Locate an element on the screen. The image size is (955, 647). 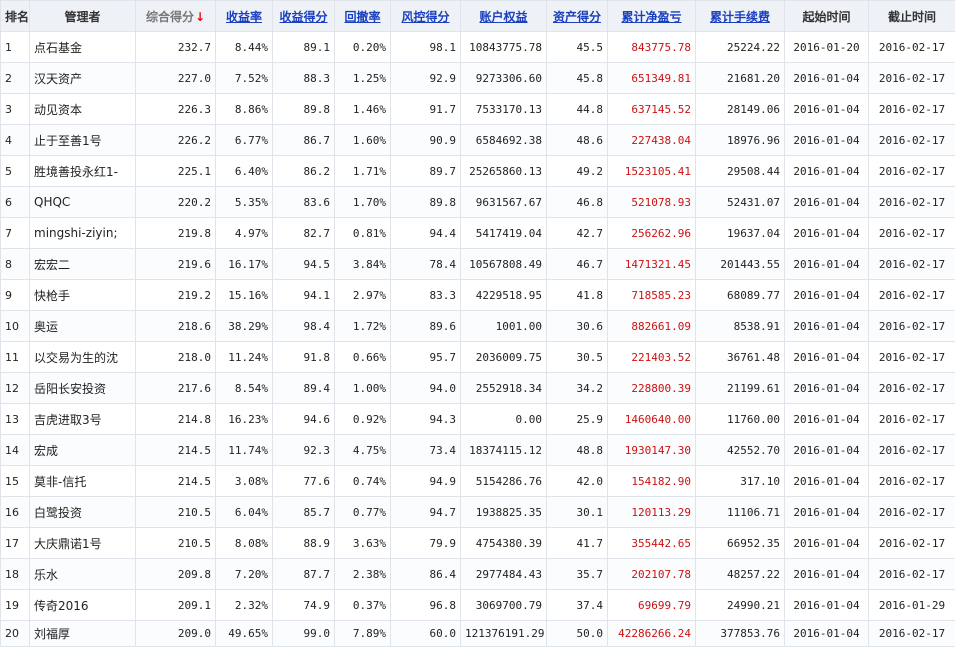
drawdown-cell: 0.20% is located at coordinates (362, 47).